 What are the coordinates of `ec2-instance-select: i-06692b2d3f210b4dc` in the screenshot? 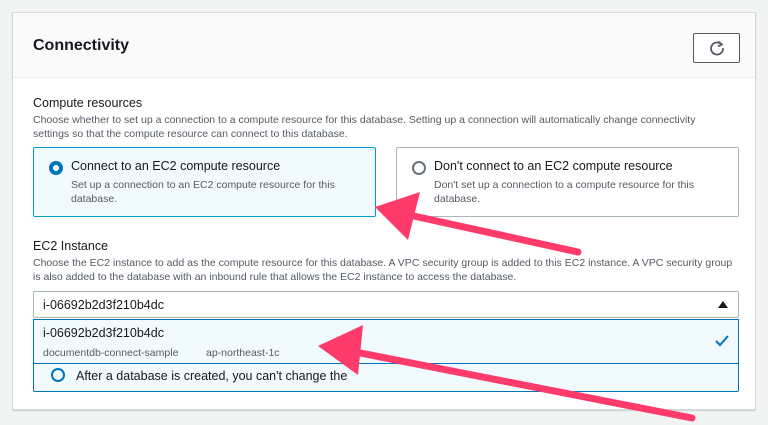 It's located at (386, 304).